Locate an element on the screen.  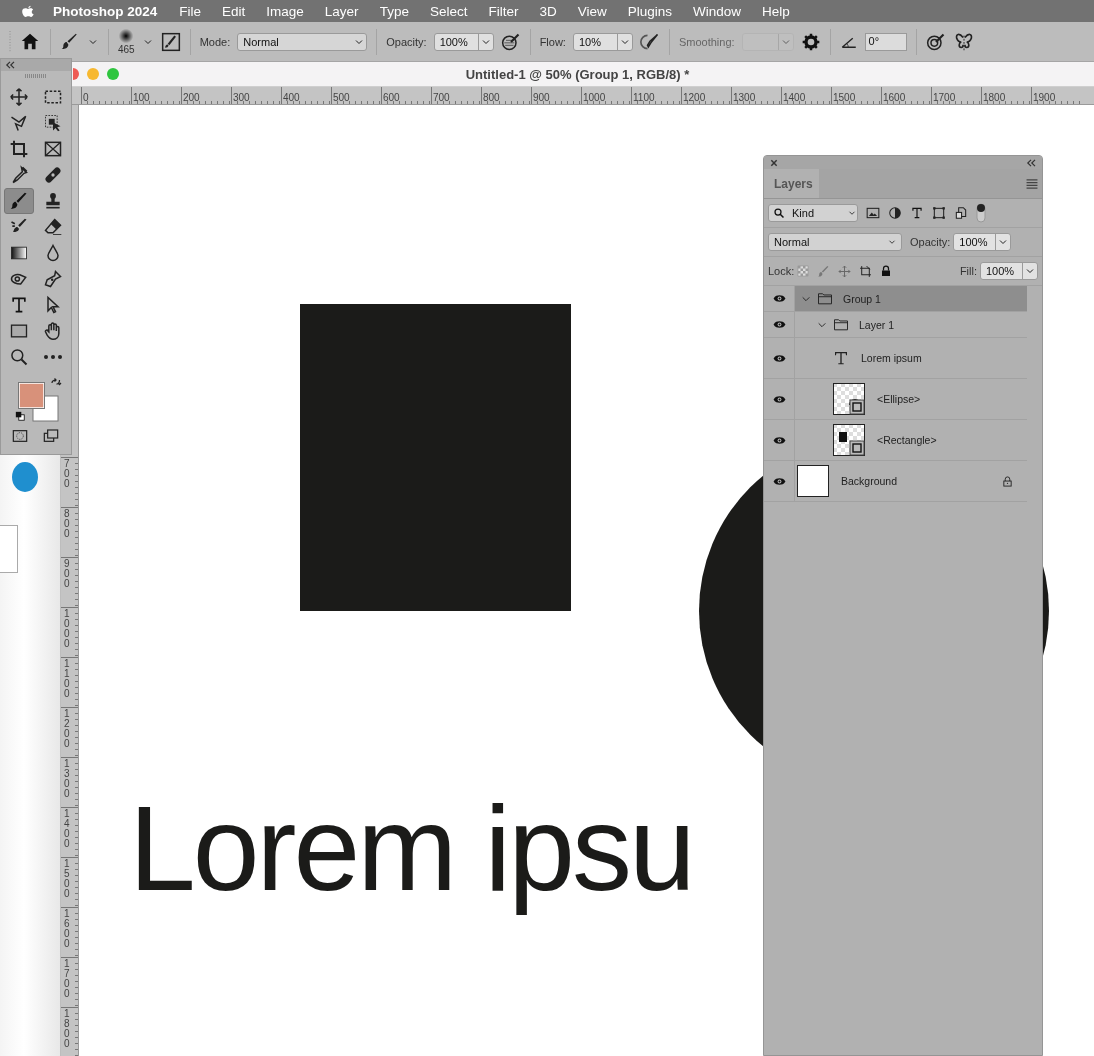
type-filter-icon is located at coordinates (917, 213).